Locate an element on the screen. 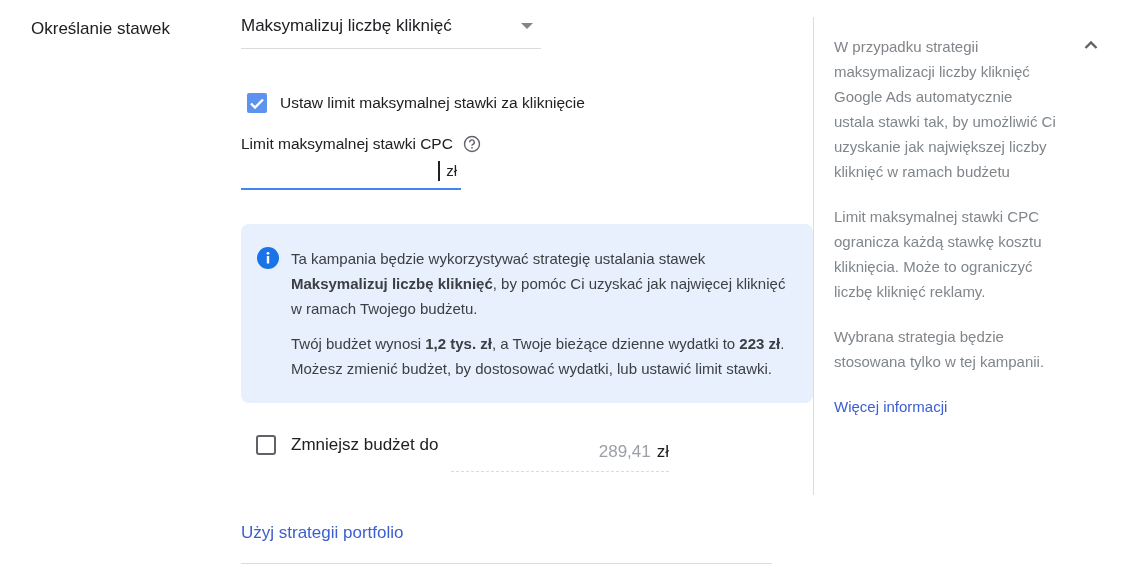 This screenshot has width=1141, height=584. info-icon is located at coordinates (268, 258).